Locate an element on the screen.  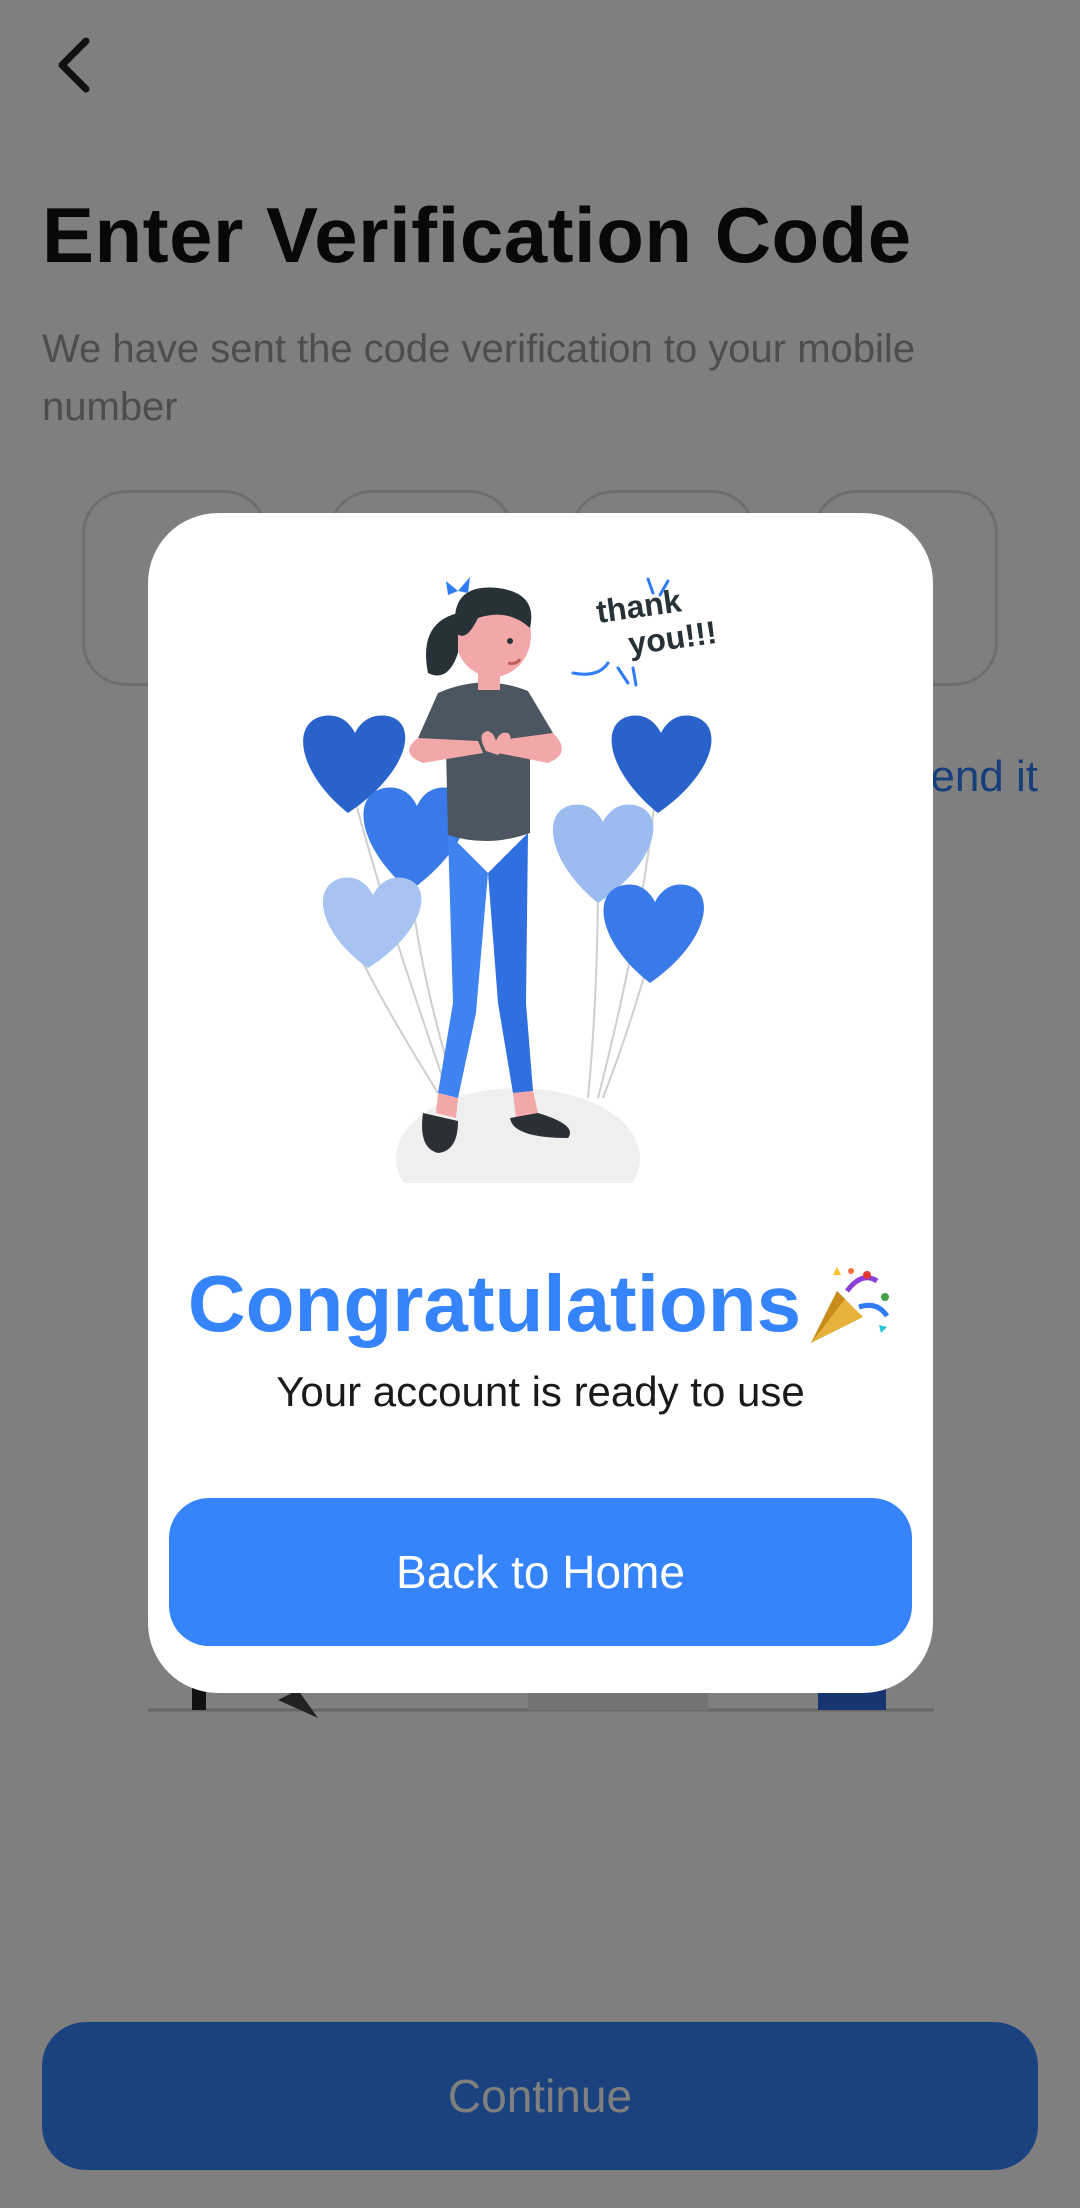
success-message: Your account is ready to use is located at coordinates (540, 1391).